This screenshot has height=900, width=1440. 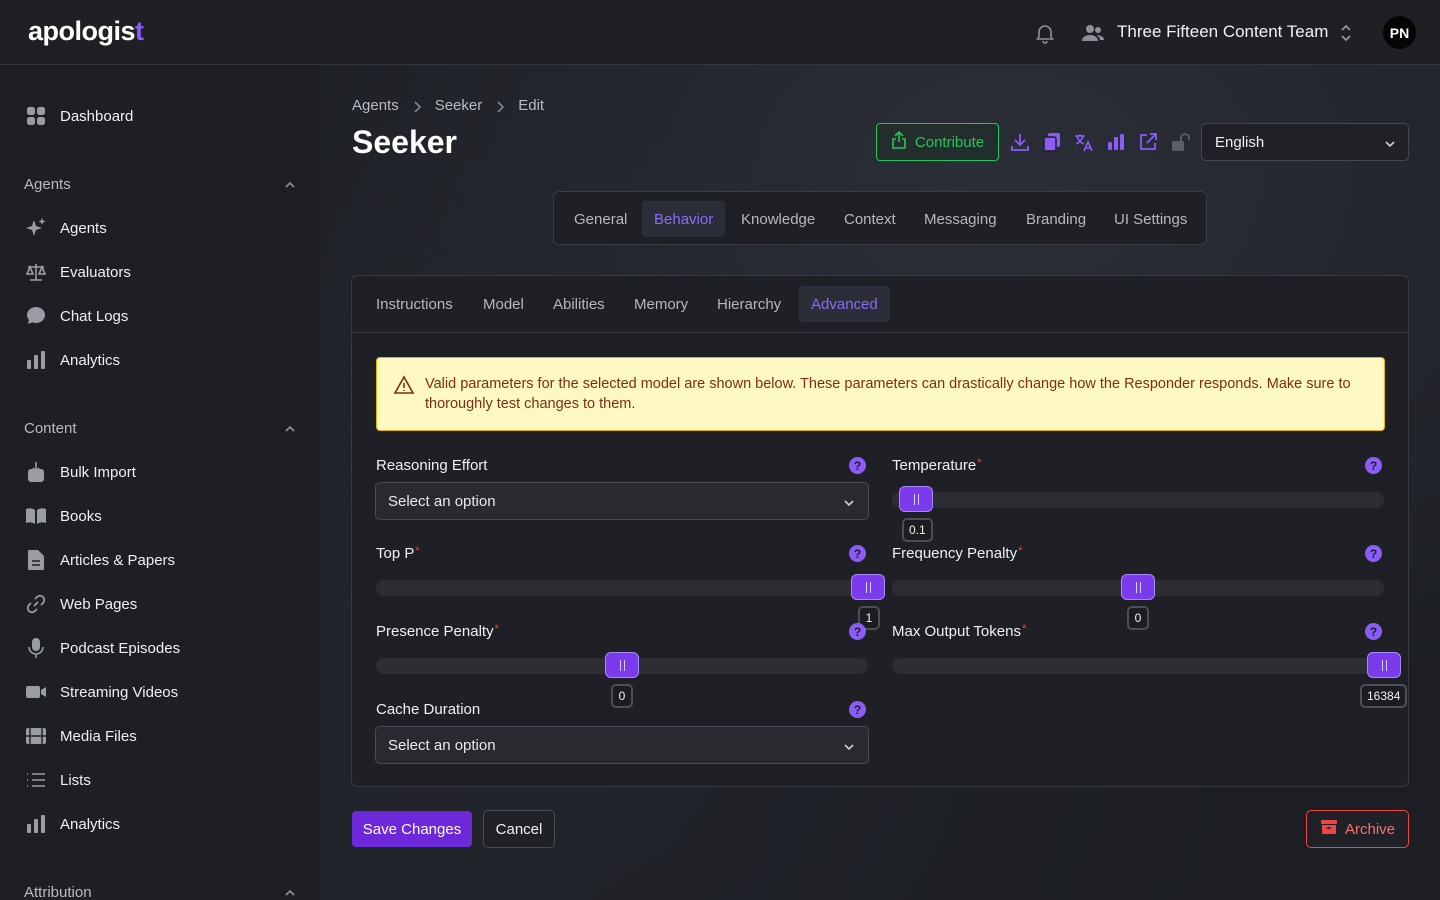 I want to click on unlock-icon, so click(x=1180, y=142).